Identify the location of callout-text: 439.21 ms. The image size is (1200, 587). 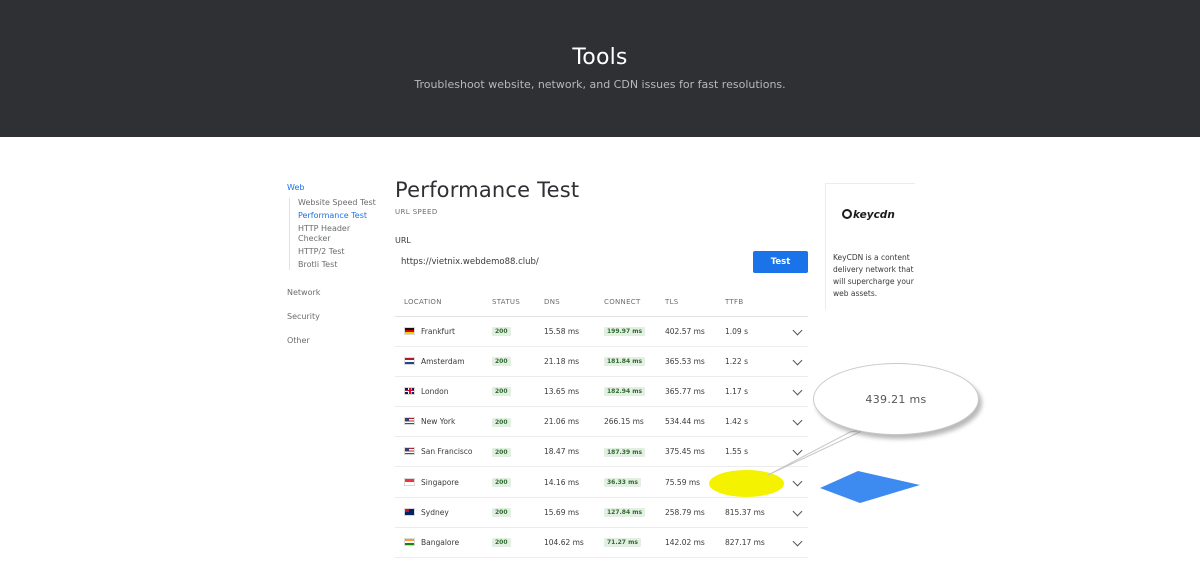
(896, 399).